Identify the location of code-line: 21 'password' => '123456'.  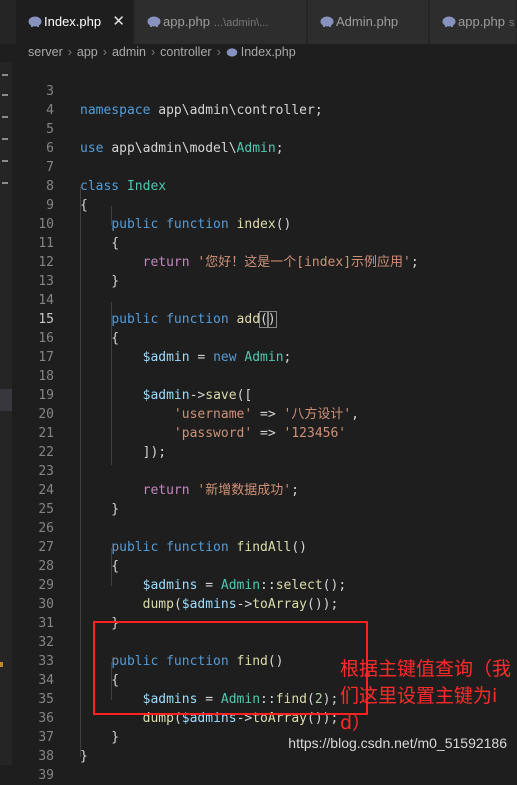
(264, 433).